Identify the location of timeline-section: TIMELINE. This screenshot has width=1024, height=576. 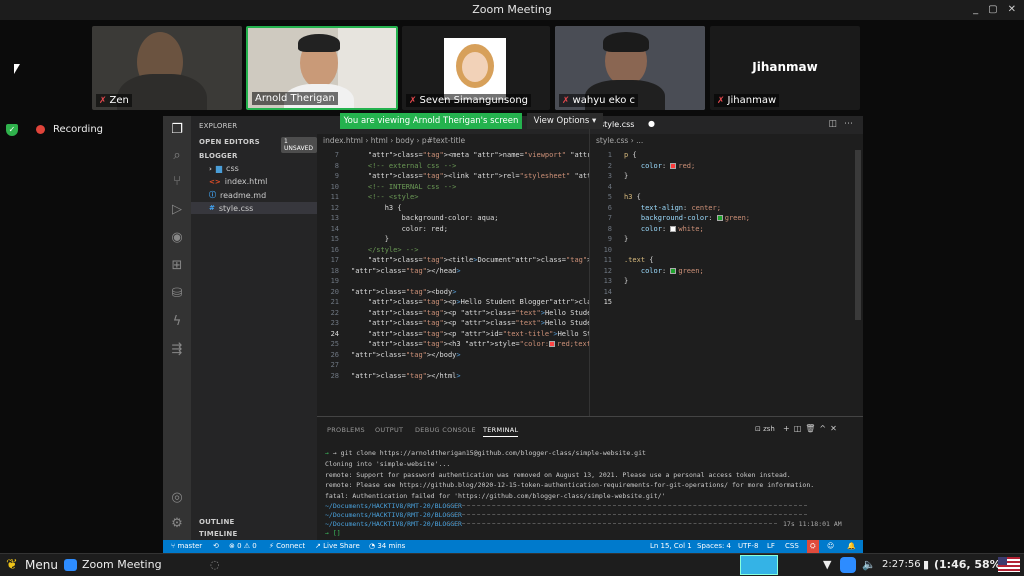
(218, 534).